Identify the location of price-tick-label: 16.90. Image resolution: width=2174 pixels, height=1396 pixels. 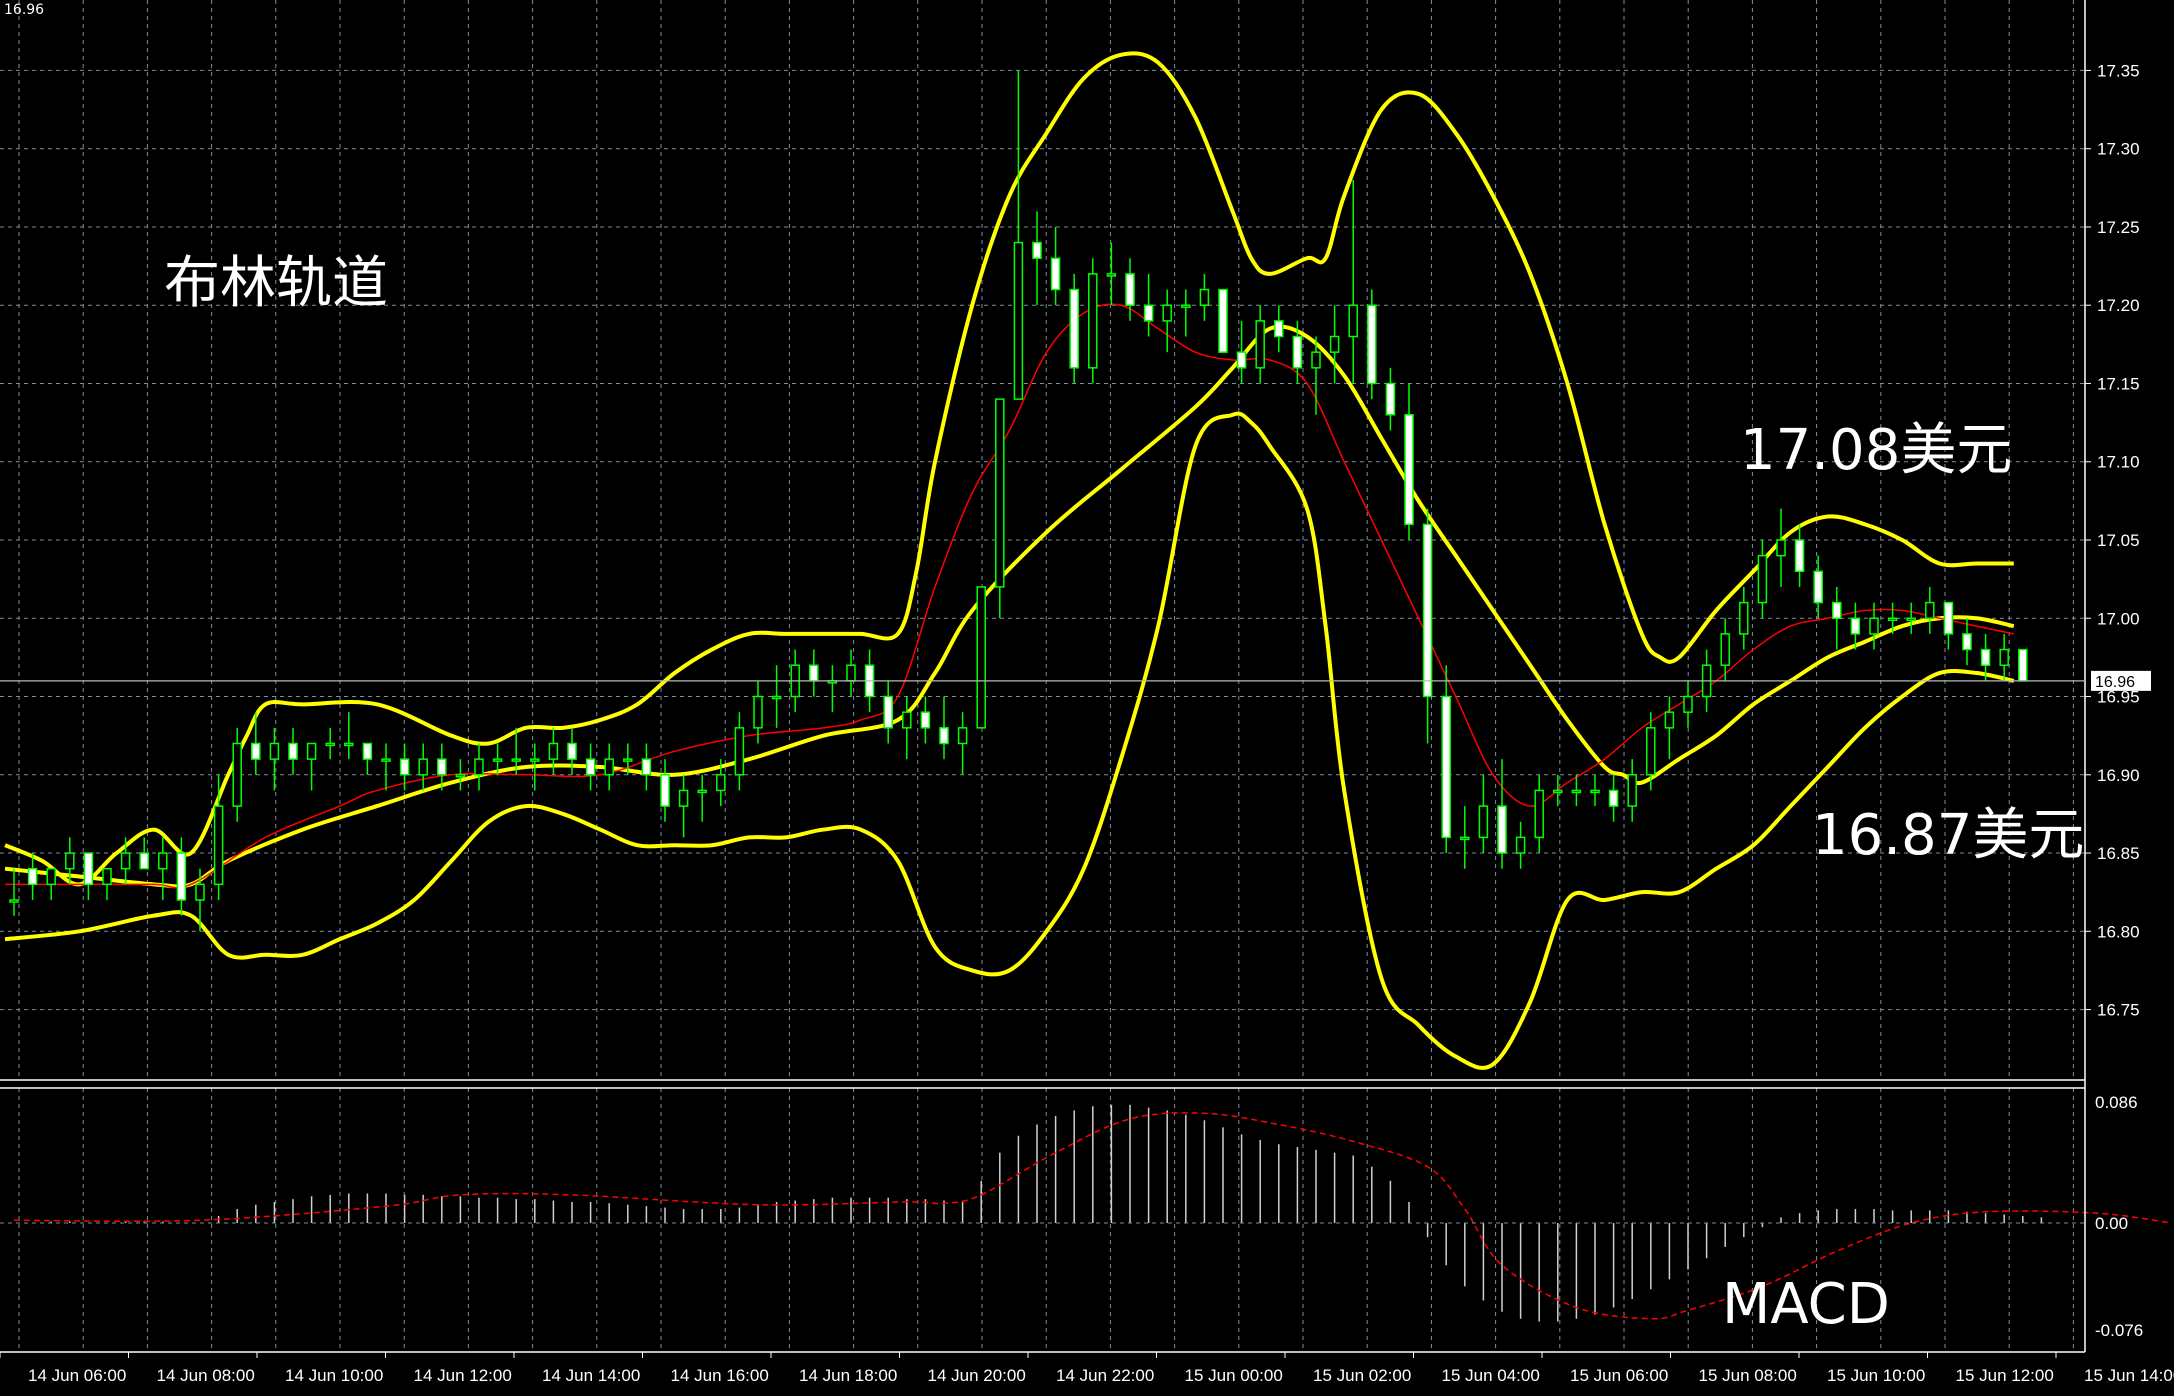
(2118, 775).